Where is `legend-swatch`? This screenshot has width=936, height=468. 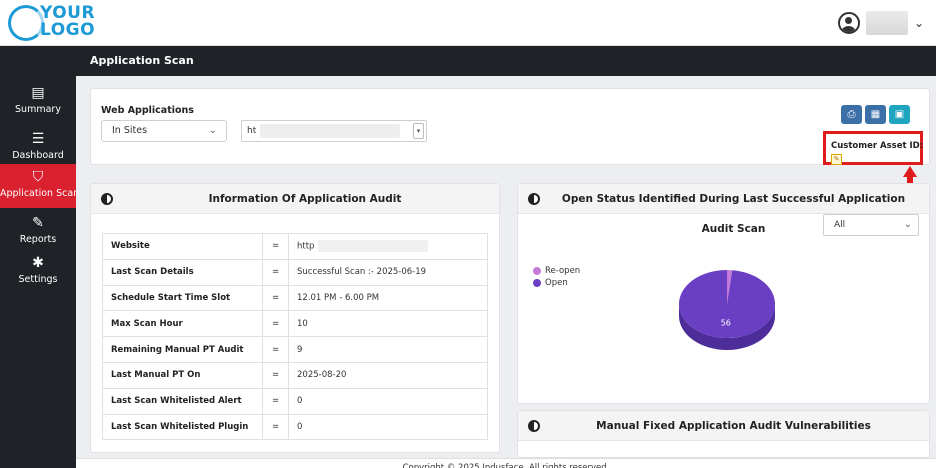
legend-swatch is located at coordinates (537, 271).